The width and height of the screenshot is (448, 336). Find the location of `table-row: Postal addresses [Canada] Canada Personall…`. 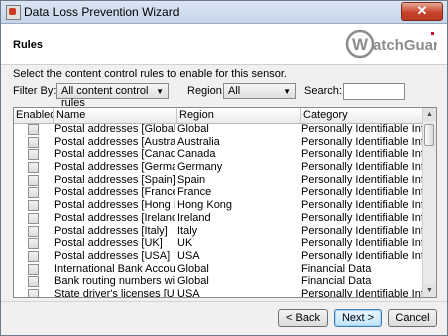

table-row: Postal addresses [Canada] Canada Personall… is located at coordinates (219, 154).